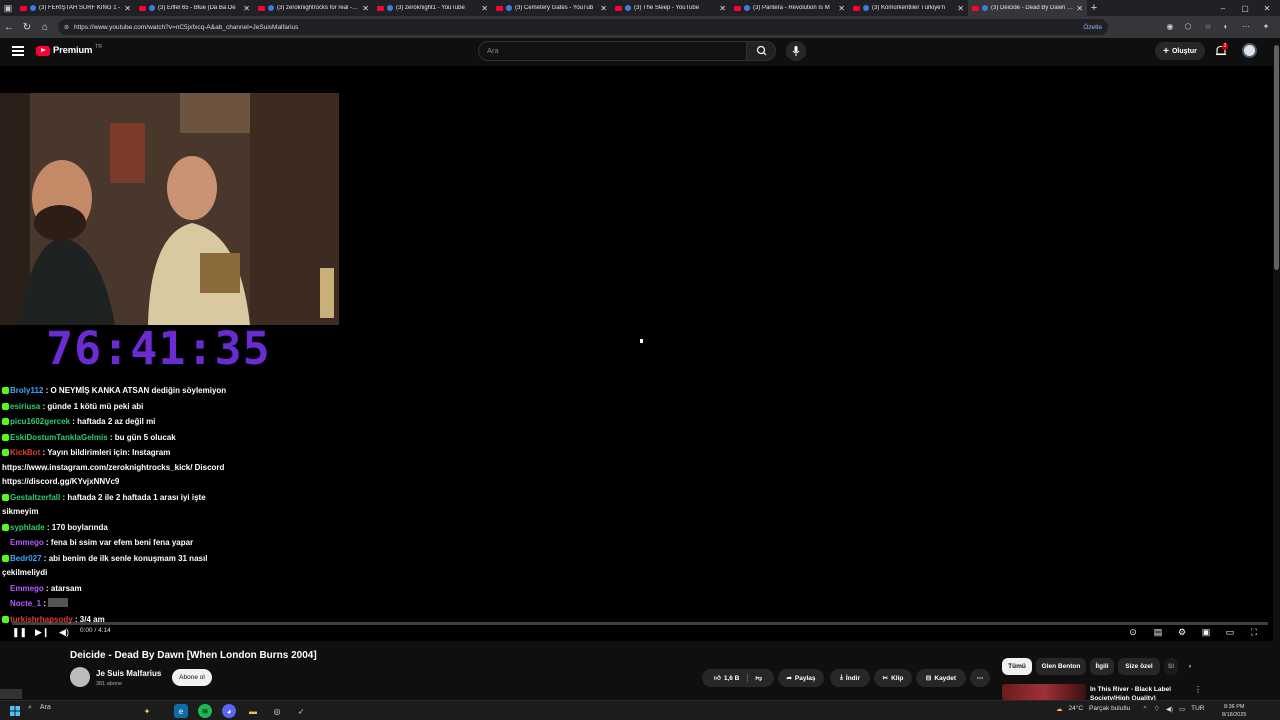 The image size is (1280, 720). Describe the element at coordinates (1182, 709) in the screenshot. I see `battery-icon: ▭` at that location.